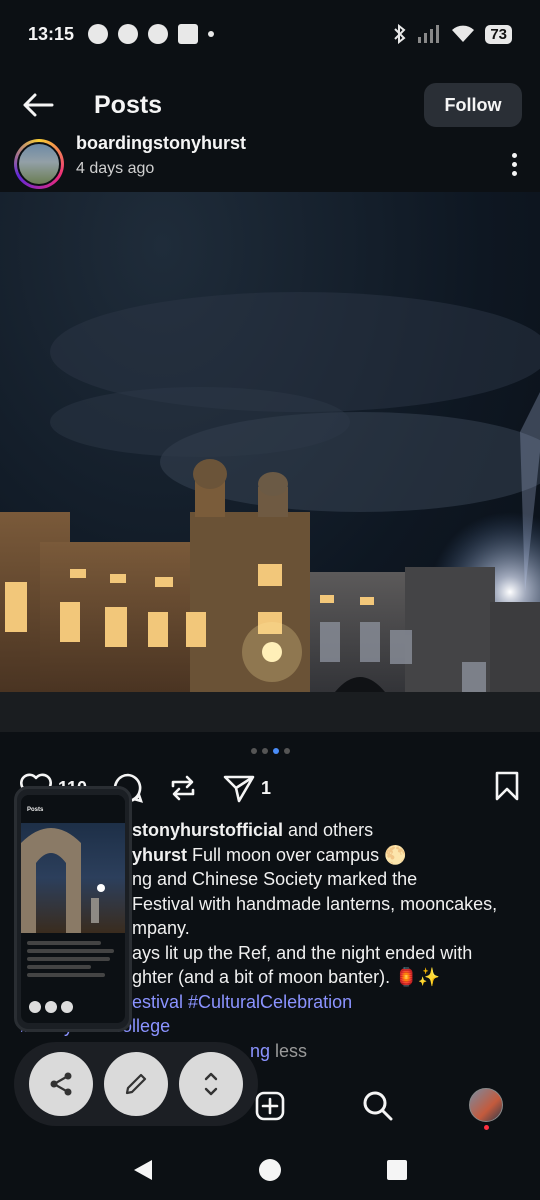 This screenshot has height=1200, width=540. Describe the element at coordinates (98, 34) in the screenshot. I see `message-icon` at that location.